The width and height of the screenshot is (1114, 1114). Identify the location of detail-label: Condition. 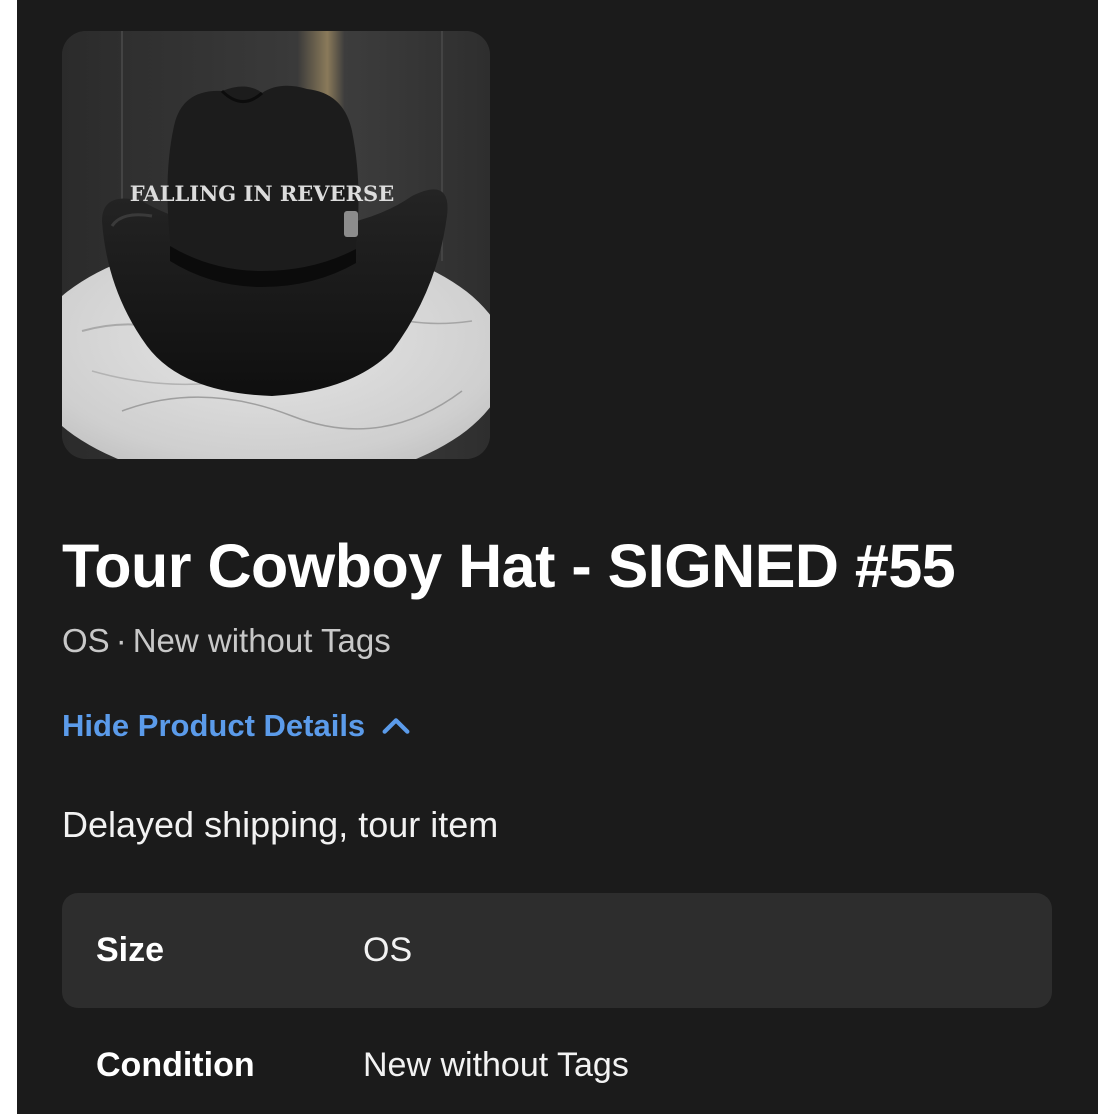
(175, 1065).